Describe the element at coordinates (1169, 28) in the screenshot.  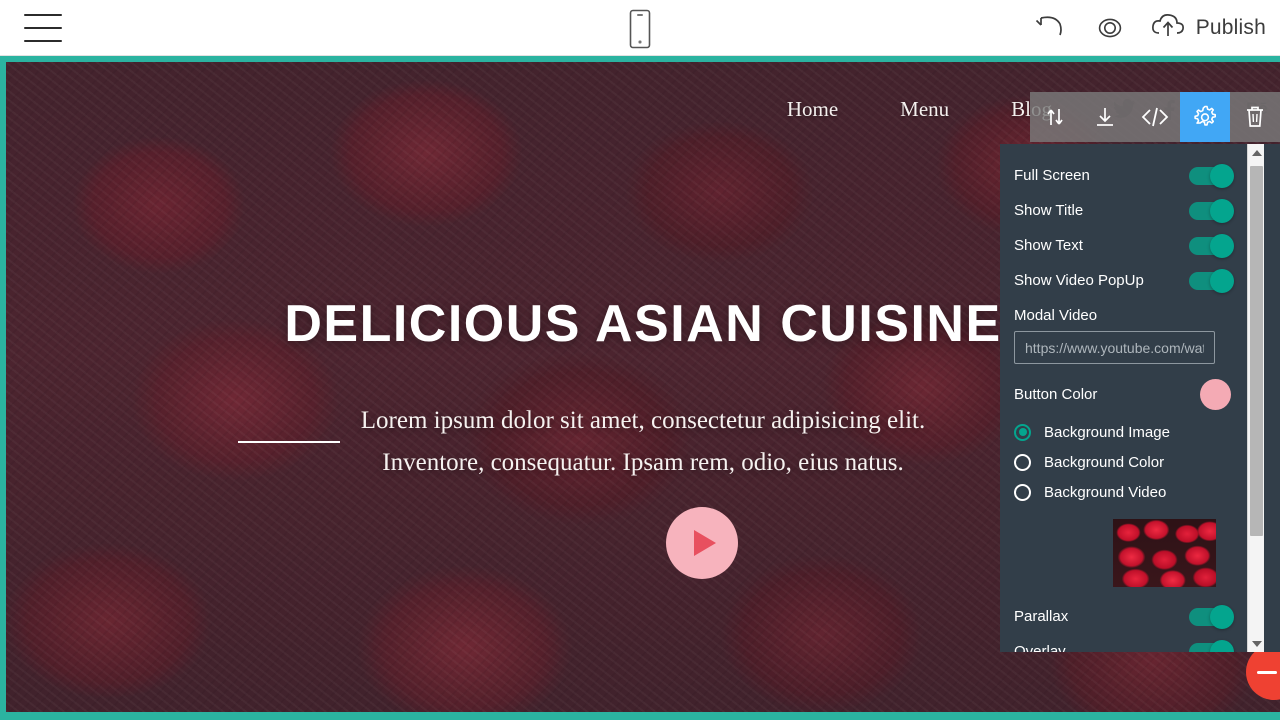
I see `cloud-upload-icon` at that location.